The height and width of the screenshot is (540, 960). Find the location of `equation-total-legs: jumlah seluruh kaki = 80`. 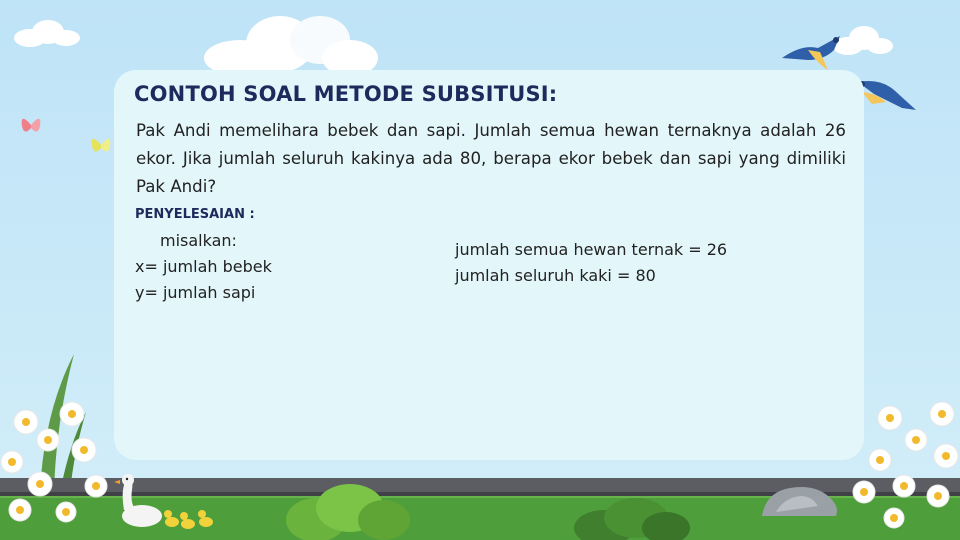

equation-total-legs: jumlah seluruh kaki = 80 is located at coordinates (555, 275).